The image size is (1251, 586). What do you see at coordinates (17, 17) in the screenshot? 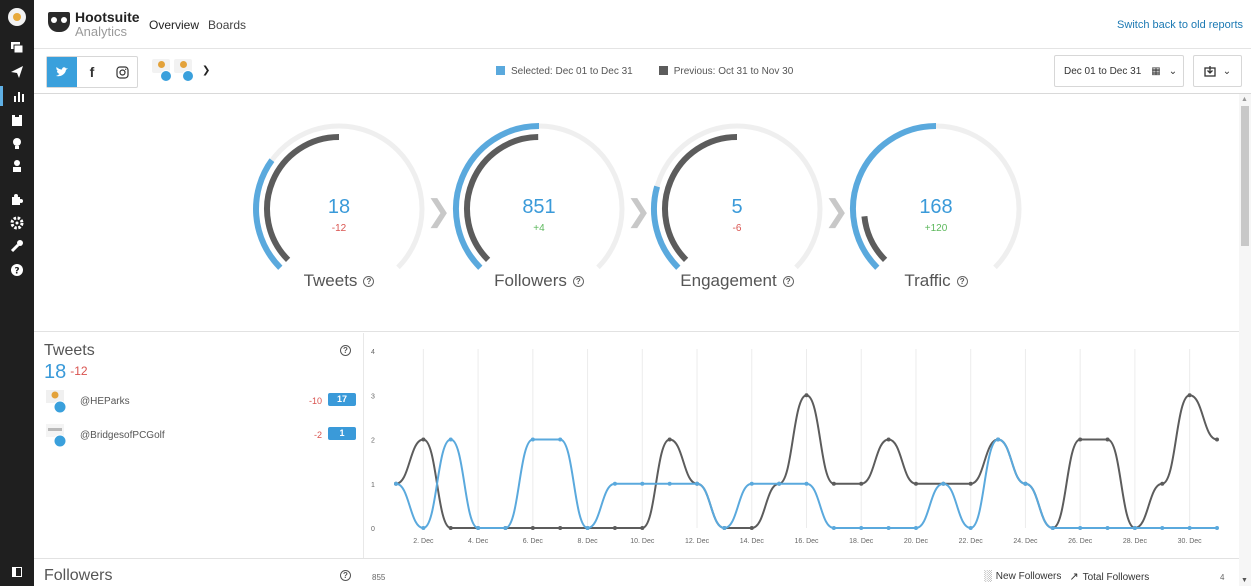
I see `profile-avatar-icon` at bounding box center [17, 17].